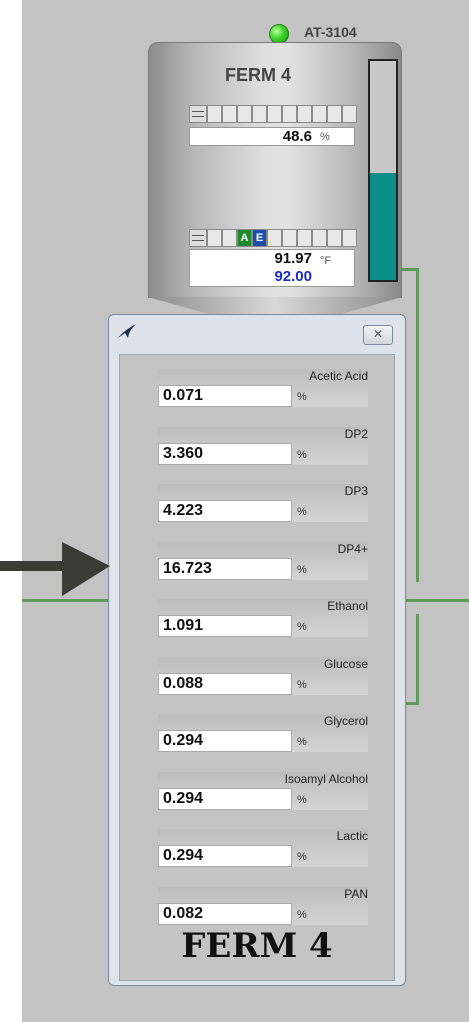 This screenshot has width=469, height=1022. I want to click on analyte-value: 0.071, so click(225, 396).